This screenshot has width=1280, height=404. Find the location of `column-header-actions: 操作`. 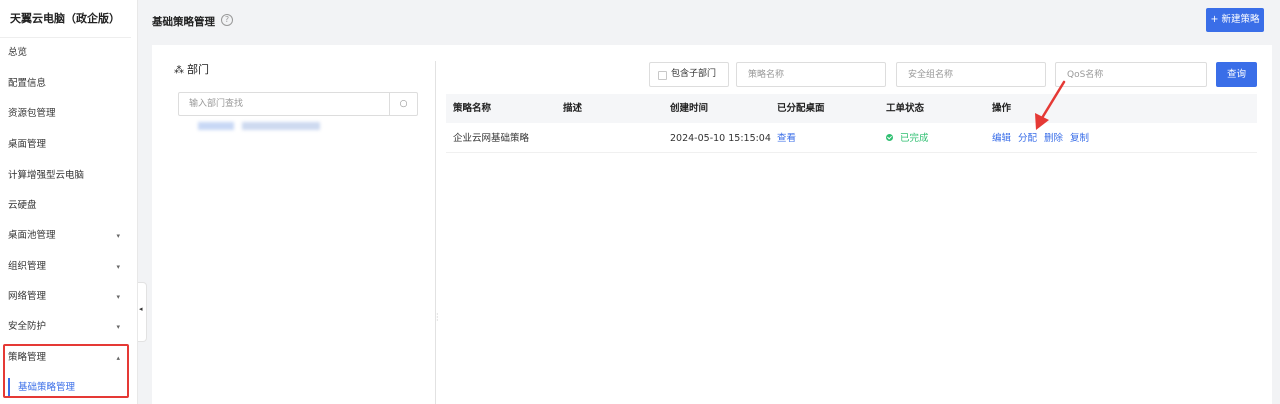

column-header-actions: 操作 is located at coordinates (1002, 108).